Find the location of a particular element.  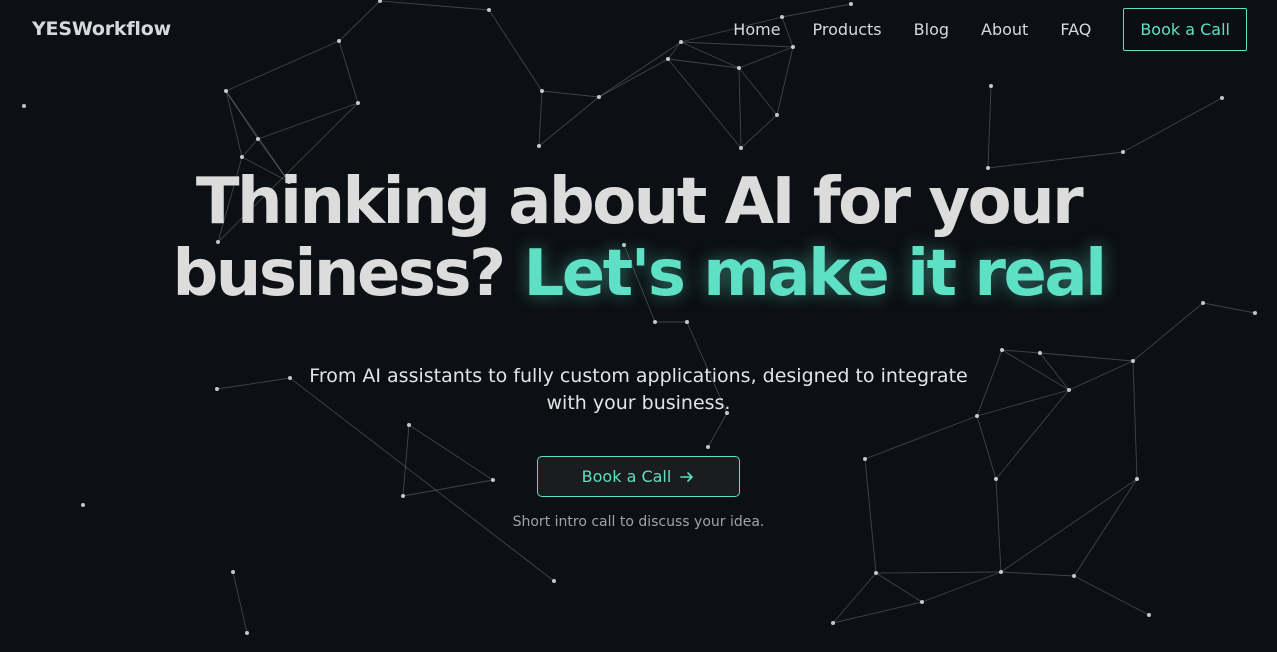

subtitle-line2: with your business. is located at coordinates (638, 403).